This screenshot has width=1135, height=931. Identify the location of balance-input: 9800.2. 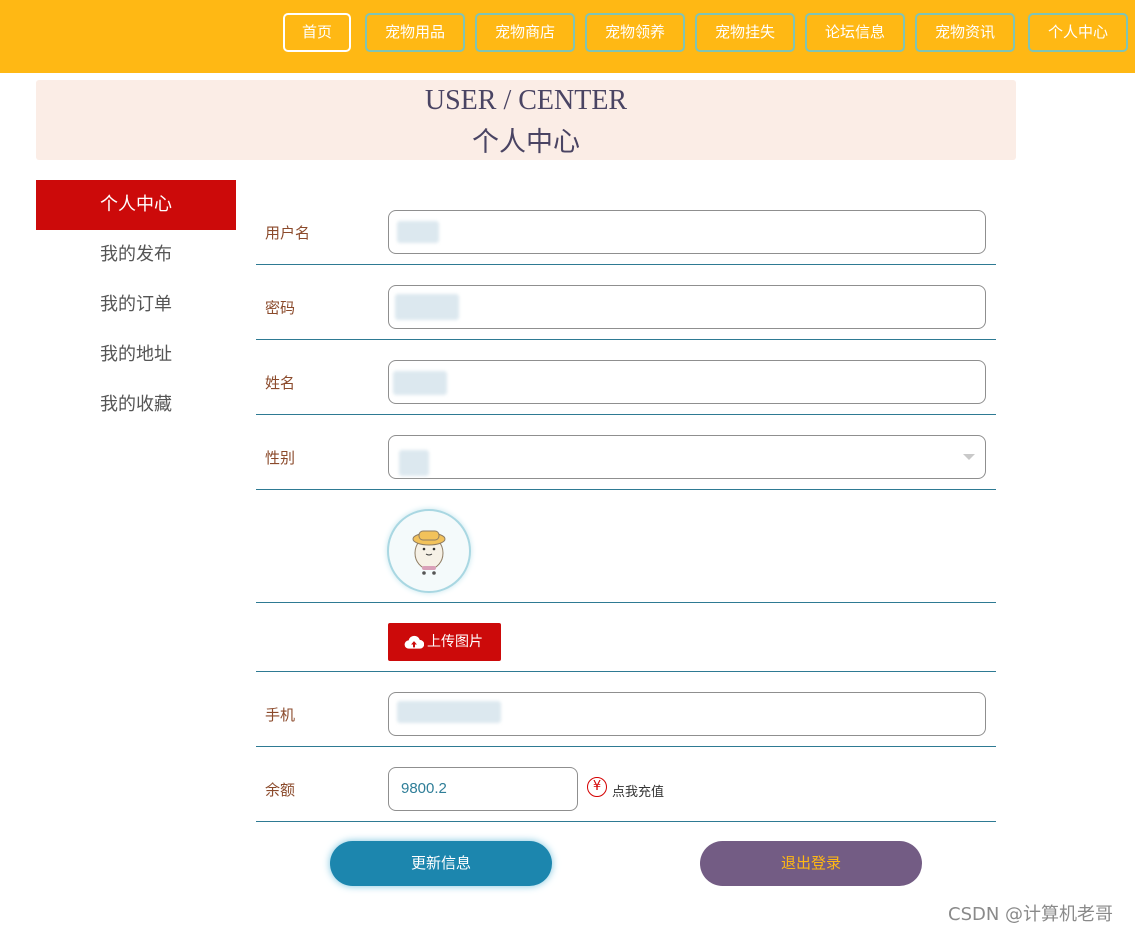
(483, 789).